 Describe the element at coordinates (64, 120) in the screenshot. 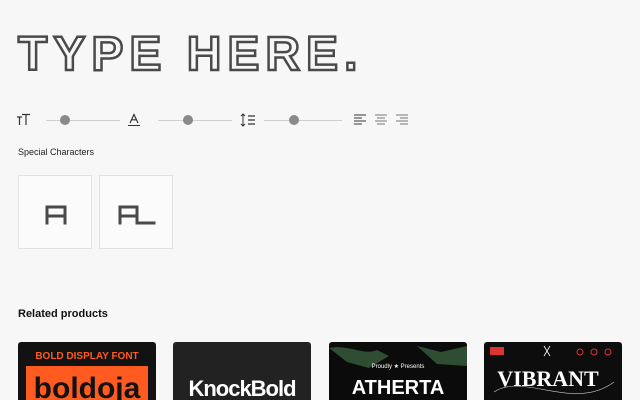

I see `font-size-slider-thumb` at that location.